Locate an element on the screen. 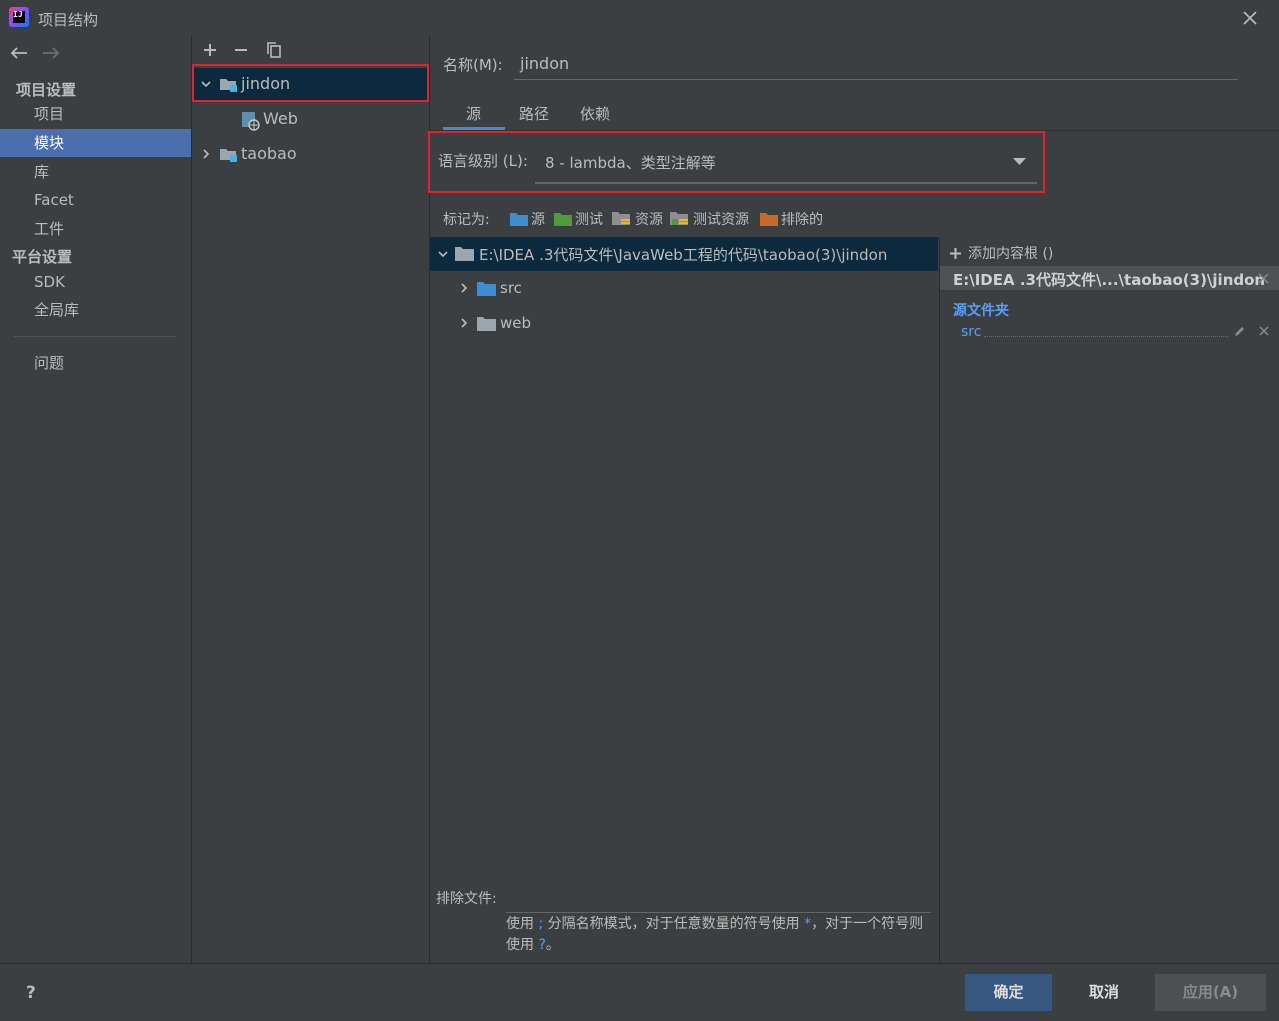 Image resolution: width=1279 pixels, height=1021 pixels. nav-item-problems: 问题 is located at coordinates (95, 363).